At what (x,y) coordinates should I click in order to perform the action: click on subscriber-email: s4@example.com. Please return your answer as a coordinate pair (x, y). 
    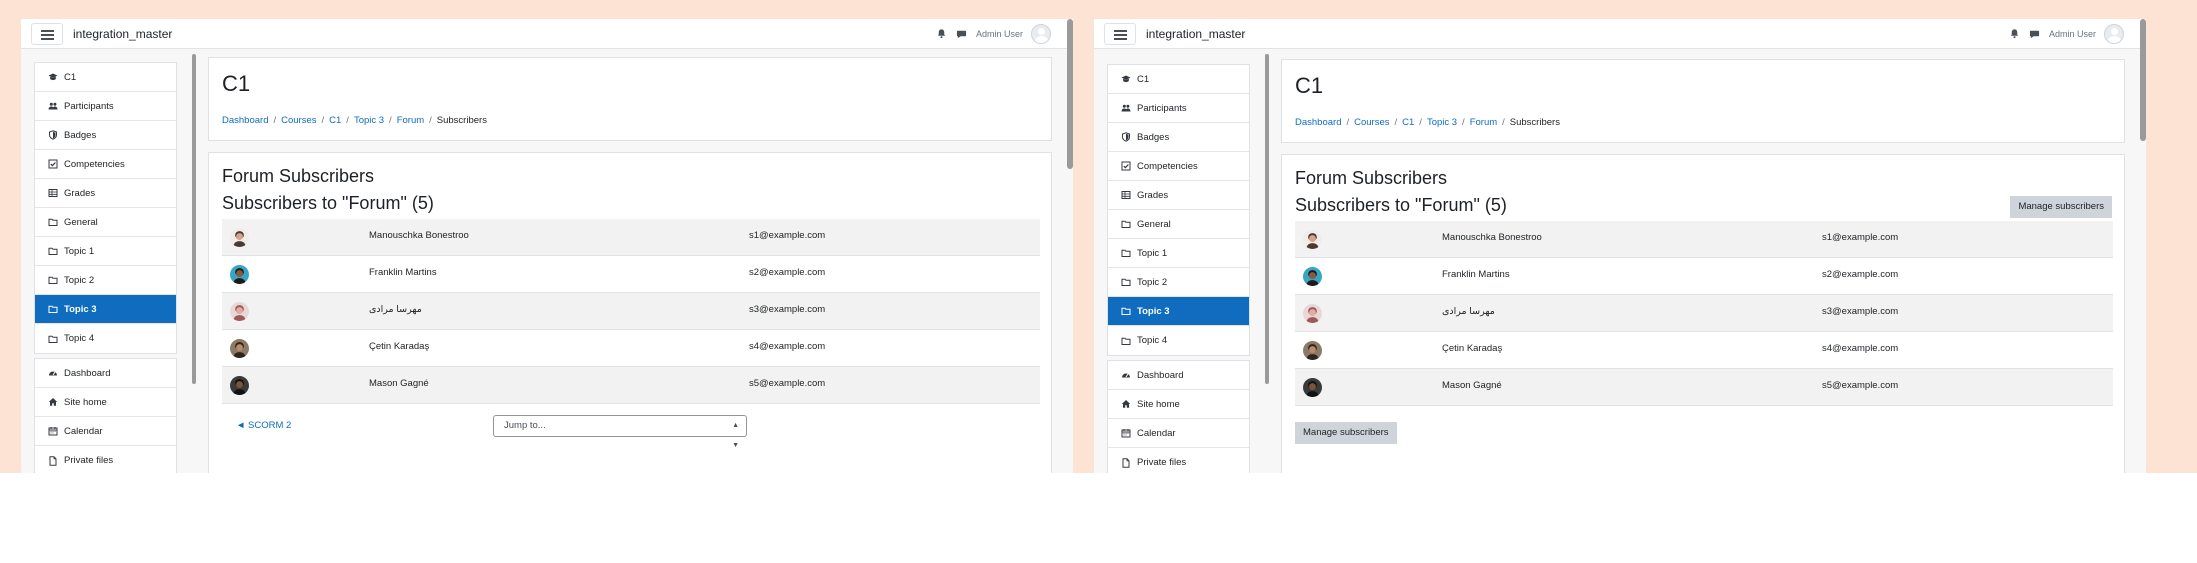
    Looking at the image, I should click on (1860, 348).